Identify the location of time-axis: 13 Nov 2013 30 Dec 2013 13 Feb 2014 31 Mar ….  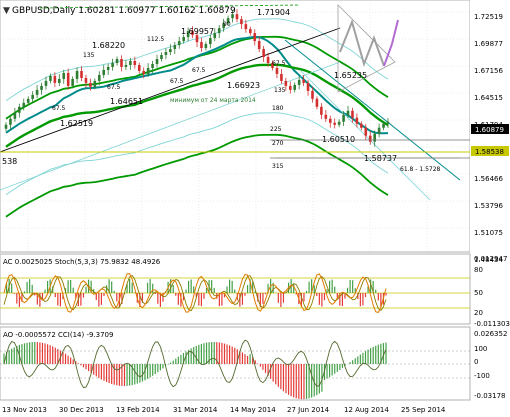
(224, 410).